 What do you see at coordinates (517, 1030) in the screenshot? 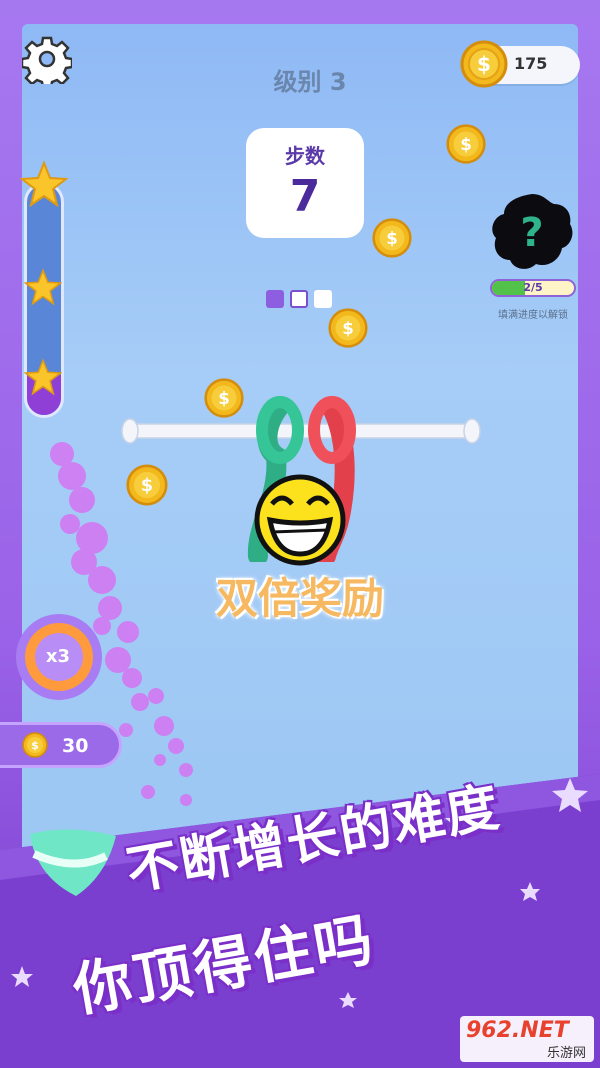
I see `watermark-brand: 962.NET` at bounding box center [517, 1030].